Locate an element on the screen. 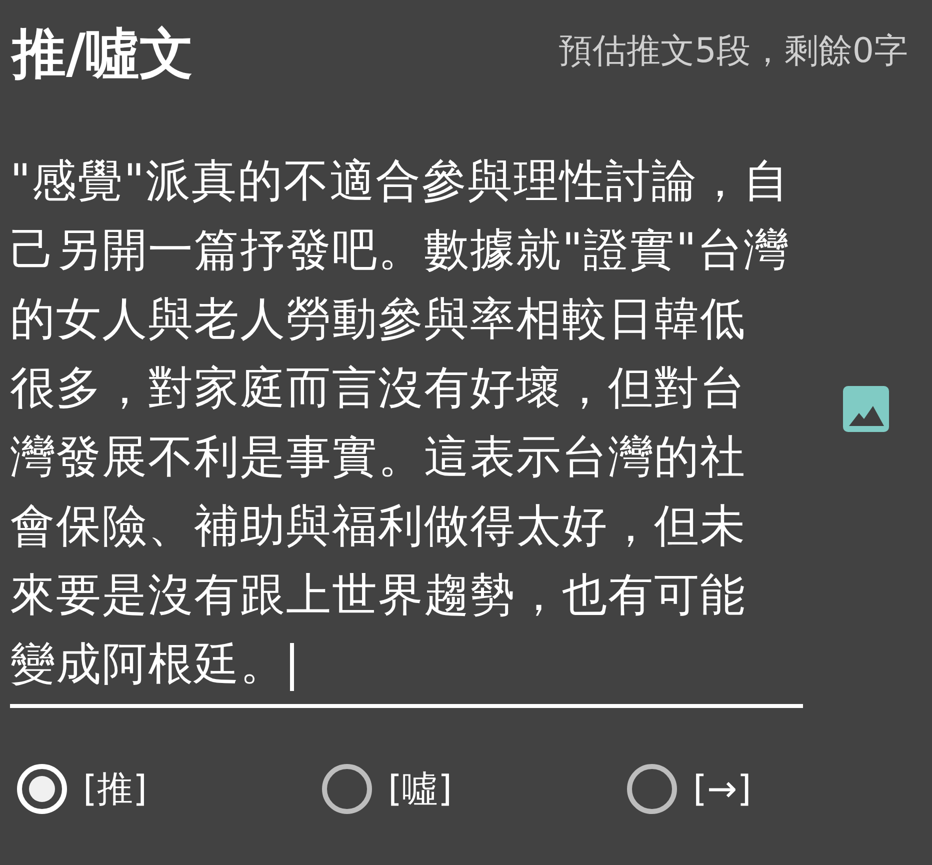 The image size is (932, 865). radio-option: [噓] is located at coordinates (474, 789).